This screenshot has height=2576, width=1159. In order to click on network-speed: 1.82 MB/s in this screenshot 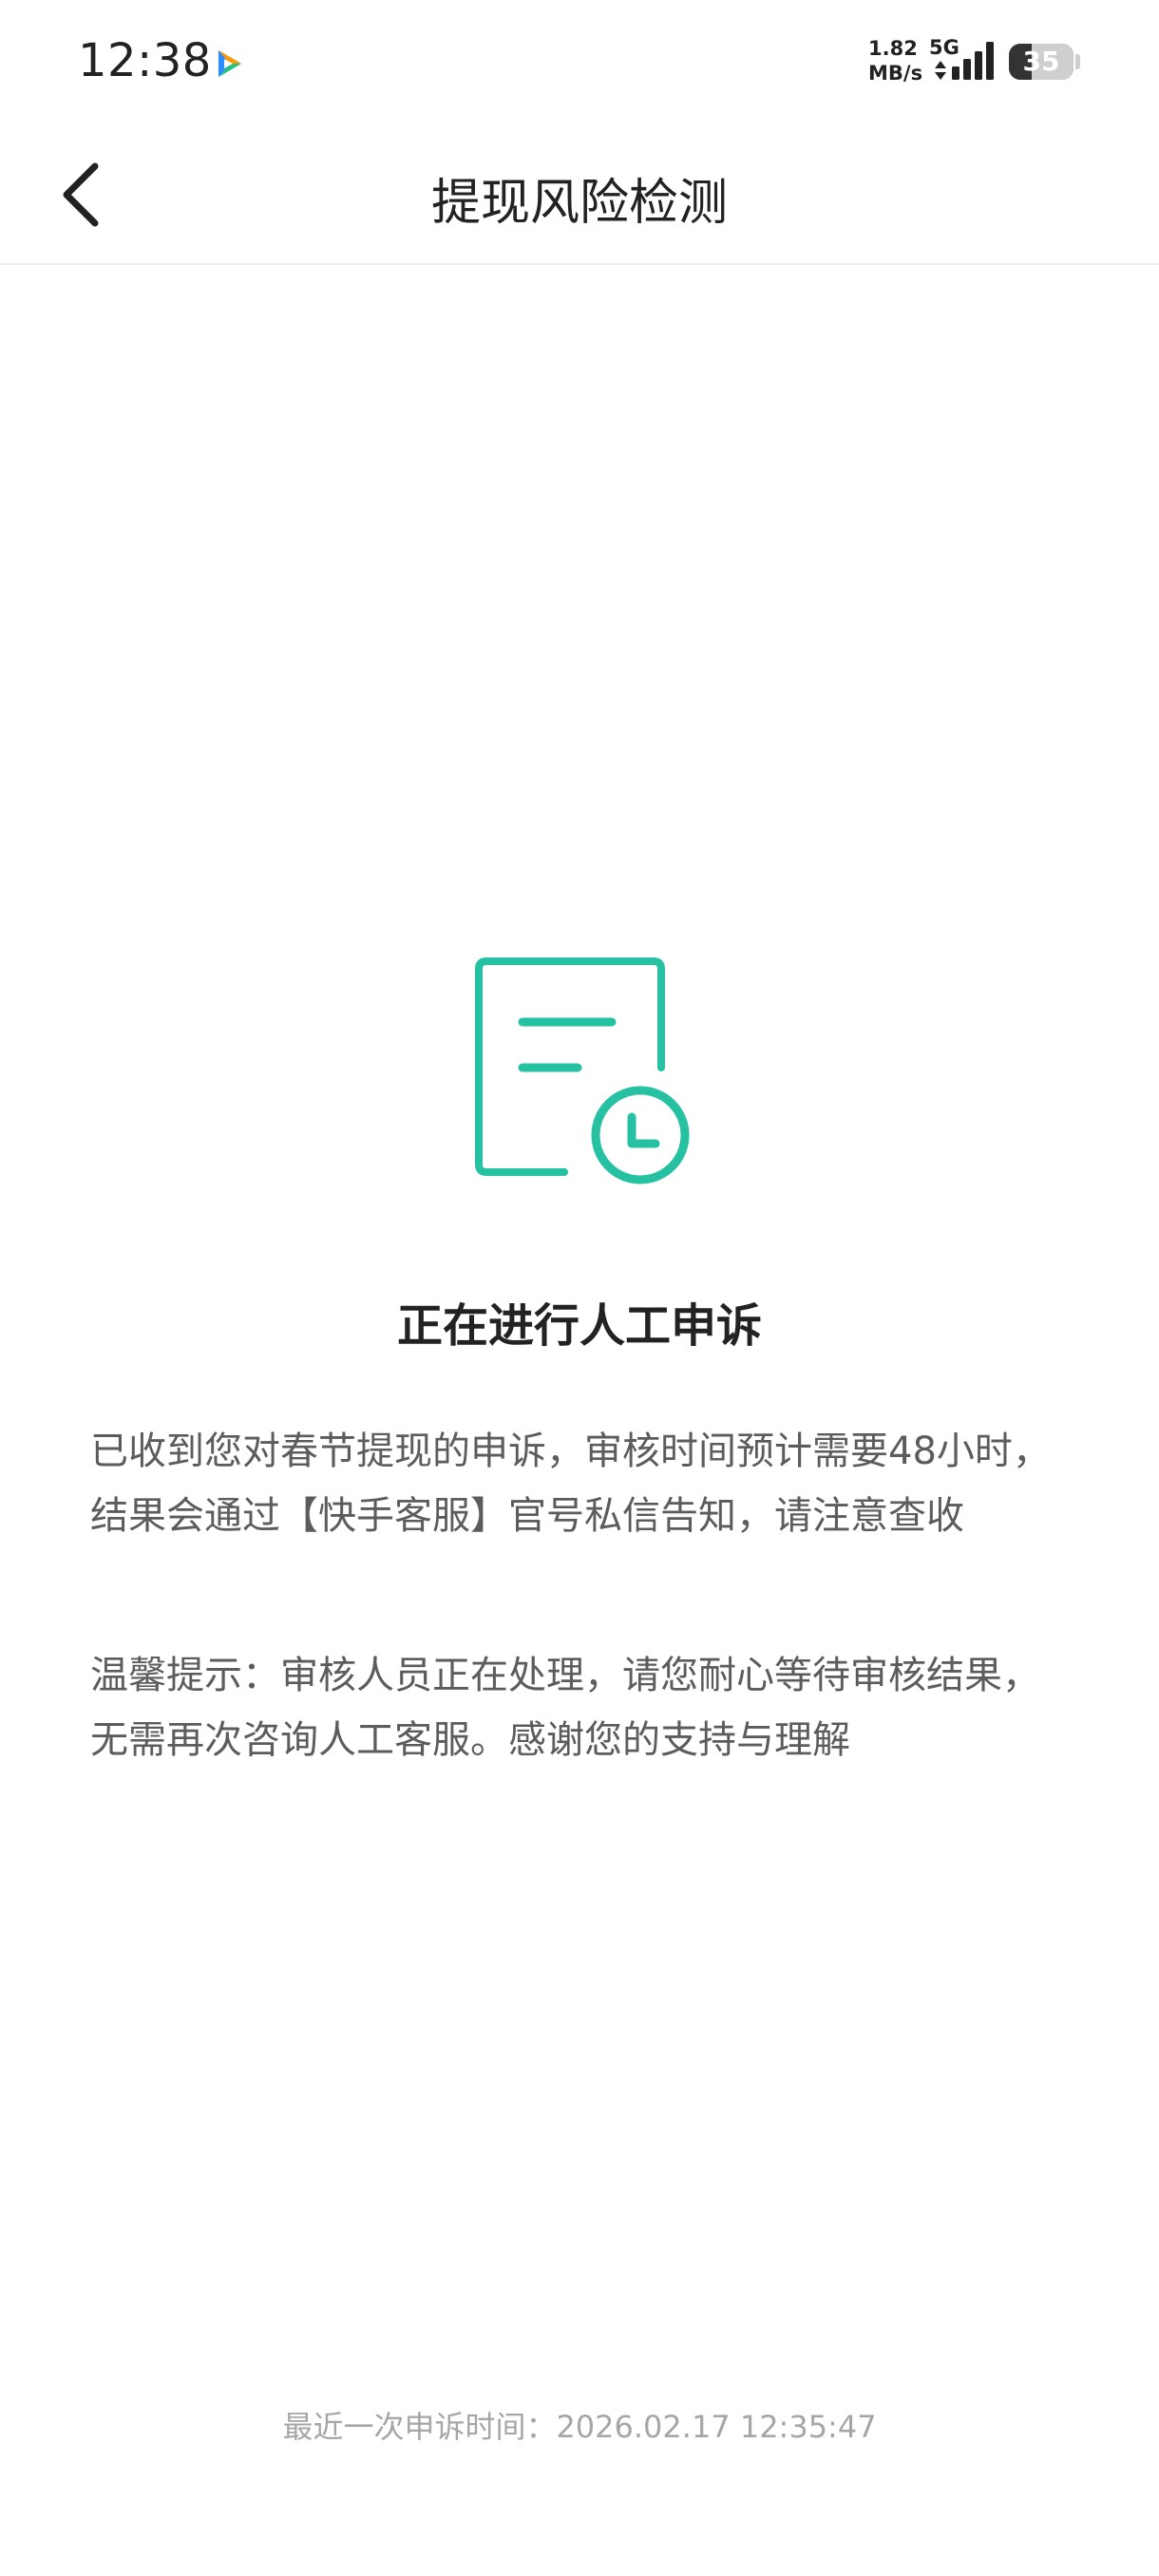, I will do `click(896, 60)`.